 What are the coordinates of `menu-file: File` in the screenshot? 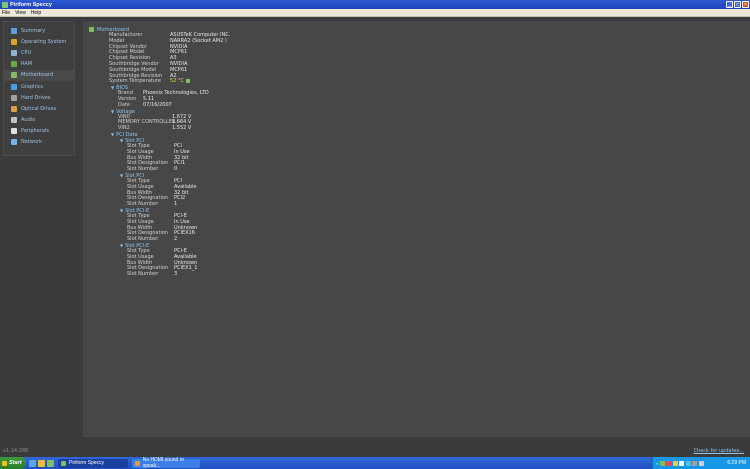 It's located at (6, 13).